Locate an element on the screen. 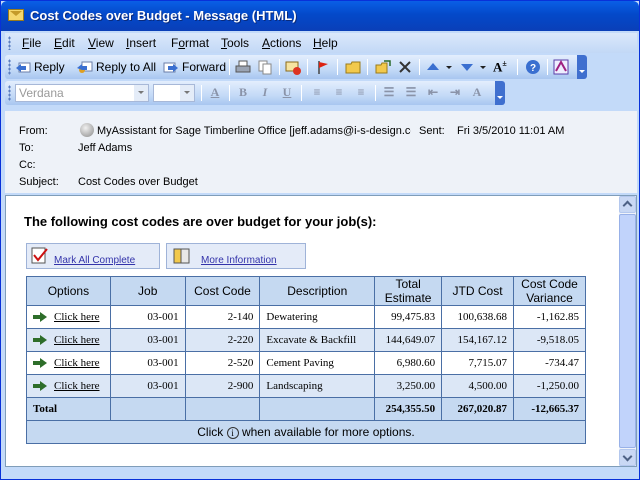  formatting-toolbar: Verdana A B I U ≡ ≡ ≡ ☰ ☰ ⇤ ⇥ A is located at coordinates (255, 93).